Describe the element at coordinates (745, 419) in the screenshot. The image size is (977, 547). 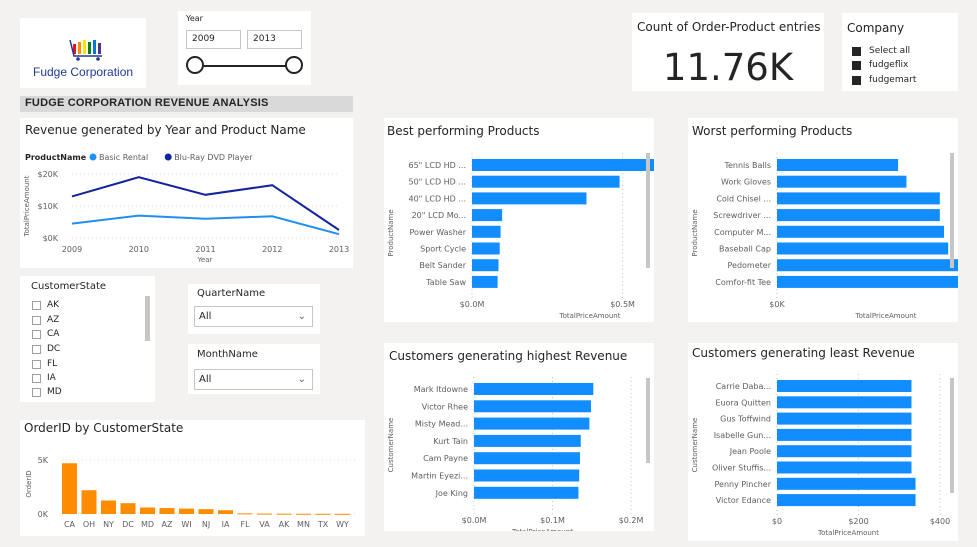
I see `category-label: Gus Toffwind` at that location.